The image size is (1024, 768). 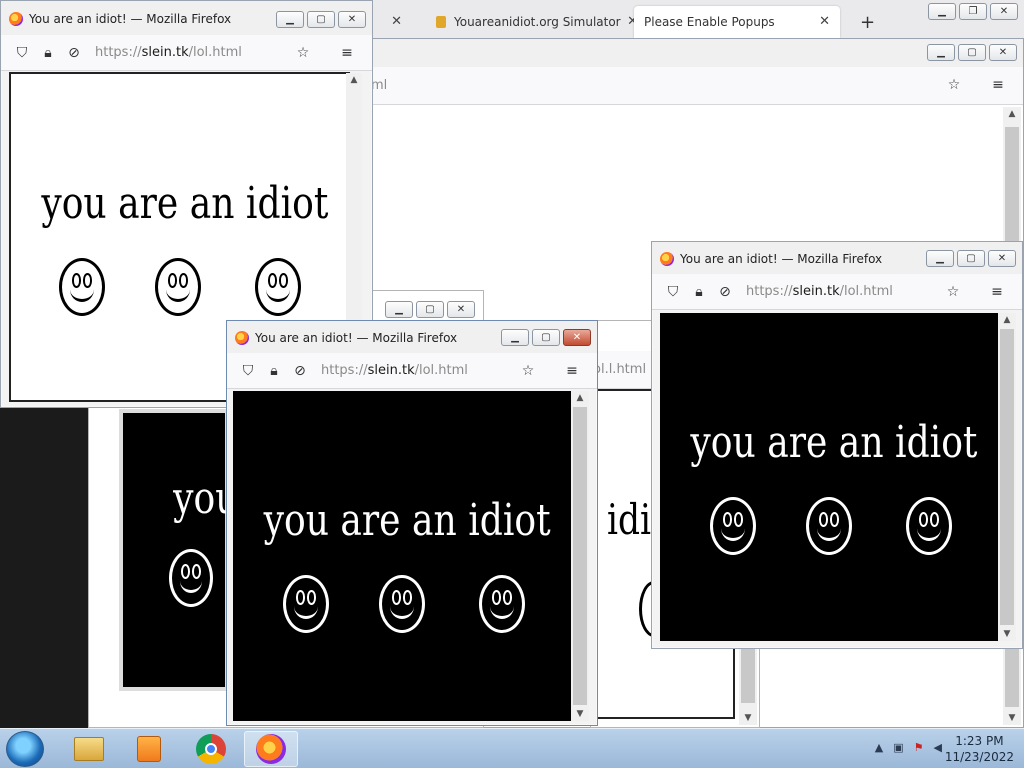 What do you see at coordinates (619, 369) in the screenshot?
I see `url-fragment: ol.l.html` at bounding box center [619, 369].